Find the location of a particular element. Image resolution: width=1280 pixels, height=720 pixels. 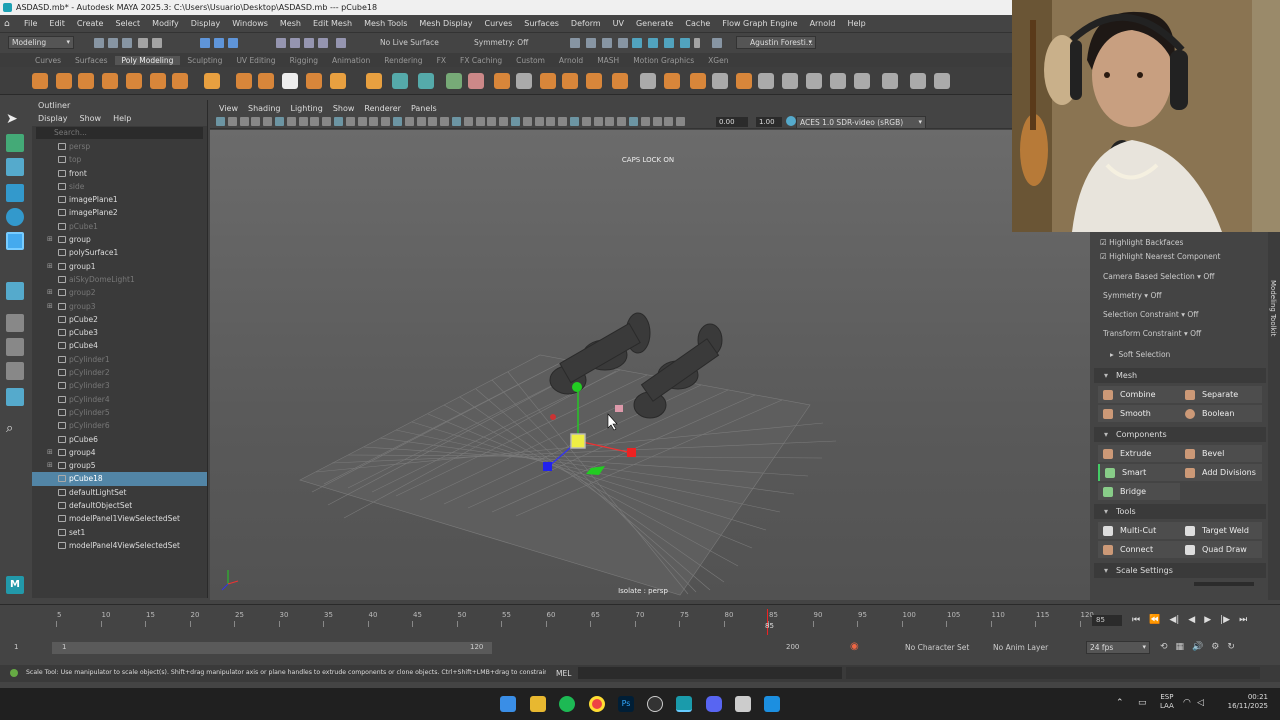

chamfer-icon is located at coordinates (918, 81).